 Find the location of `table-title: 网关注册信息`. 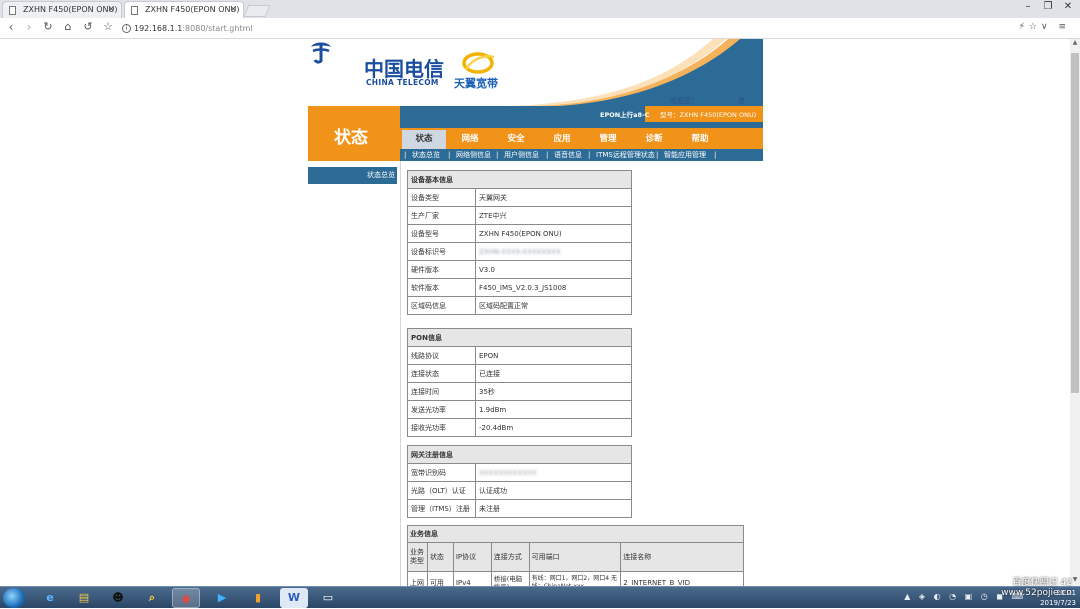

table-title: 网关注册信息 is located at coordinates (519, 454).